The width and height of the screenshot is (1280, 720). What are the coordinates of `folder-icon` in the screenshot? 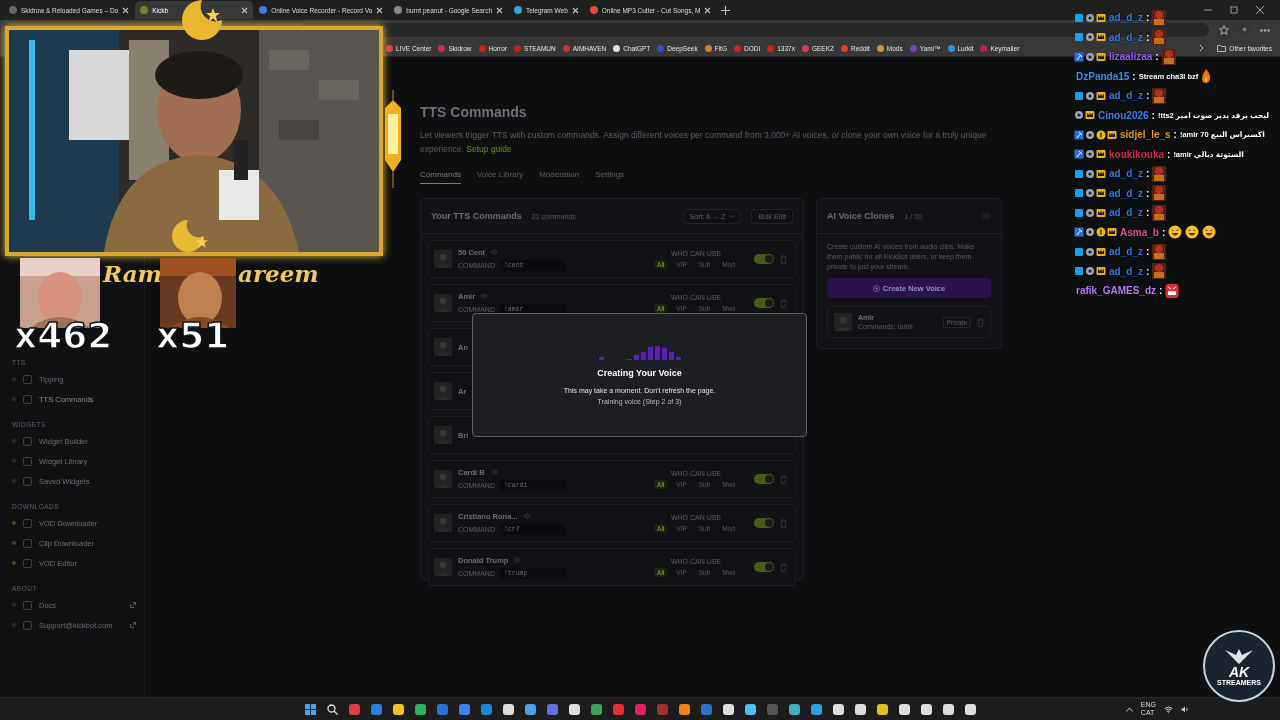 It's located at (1222, 48).